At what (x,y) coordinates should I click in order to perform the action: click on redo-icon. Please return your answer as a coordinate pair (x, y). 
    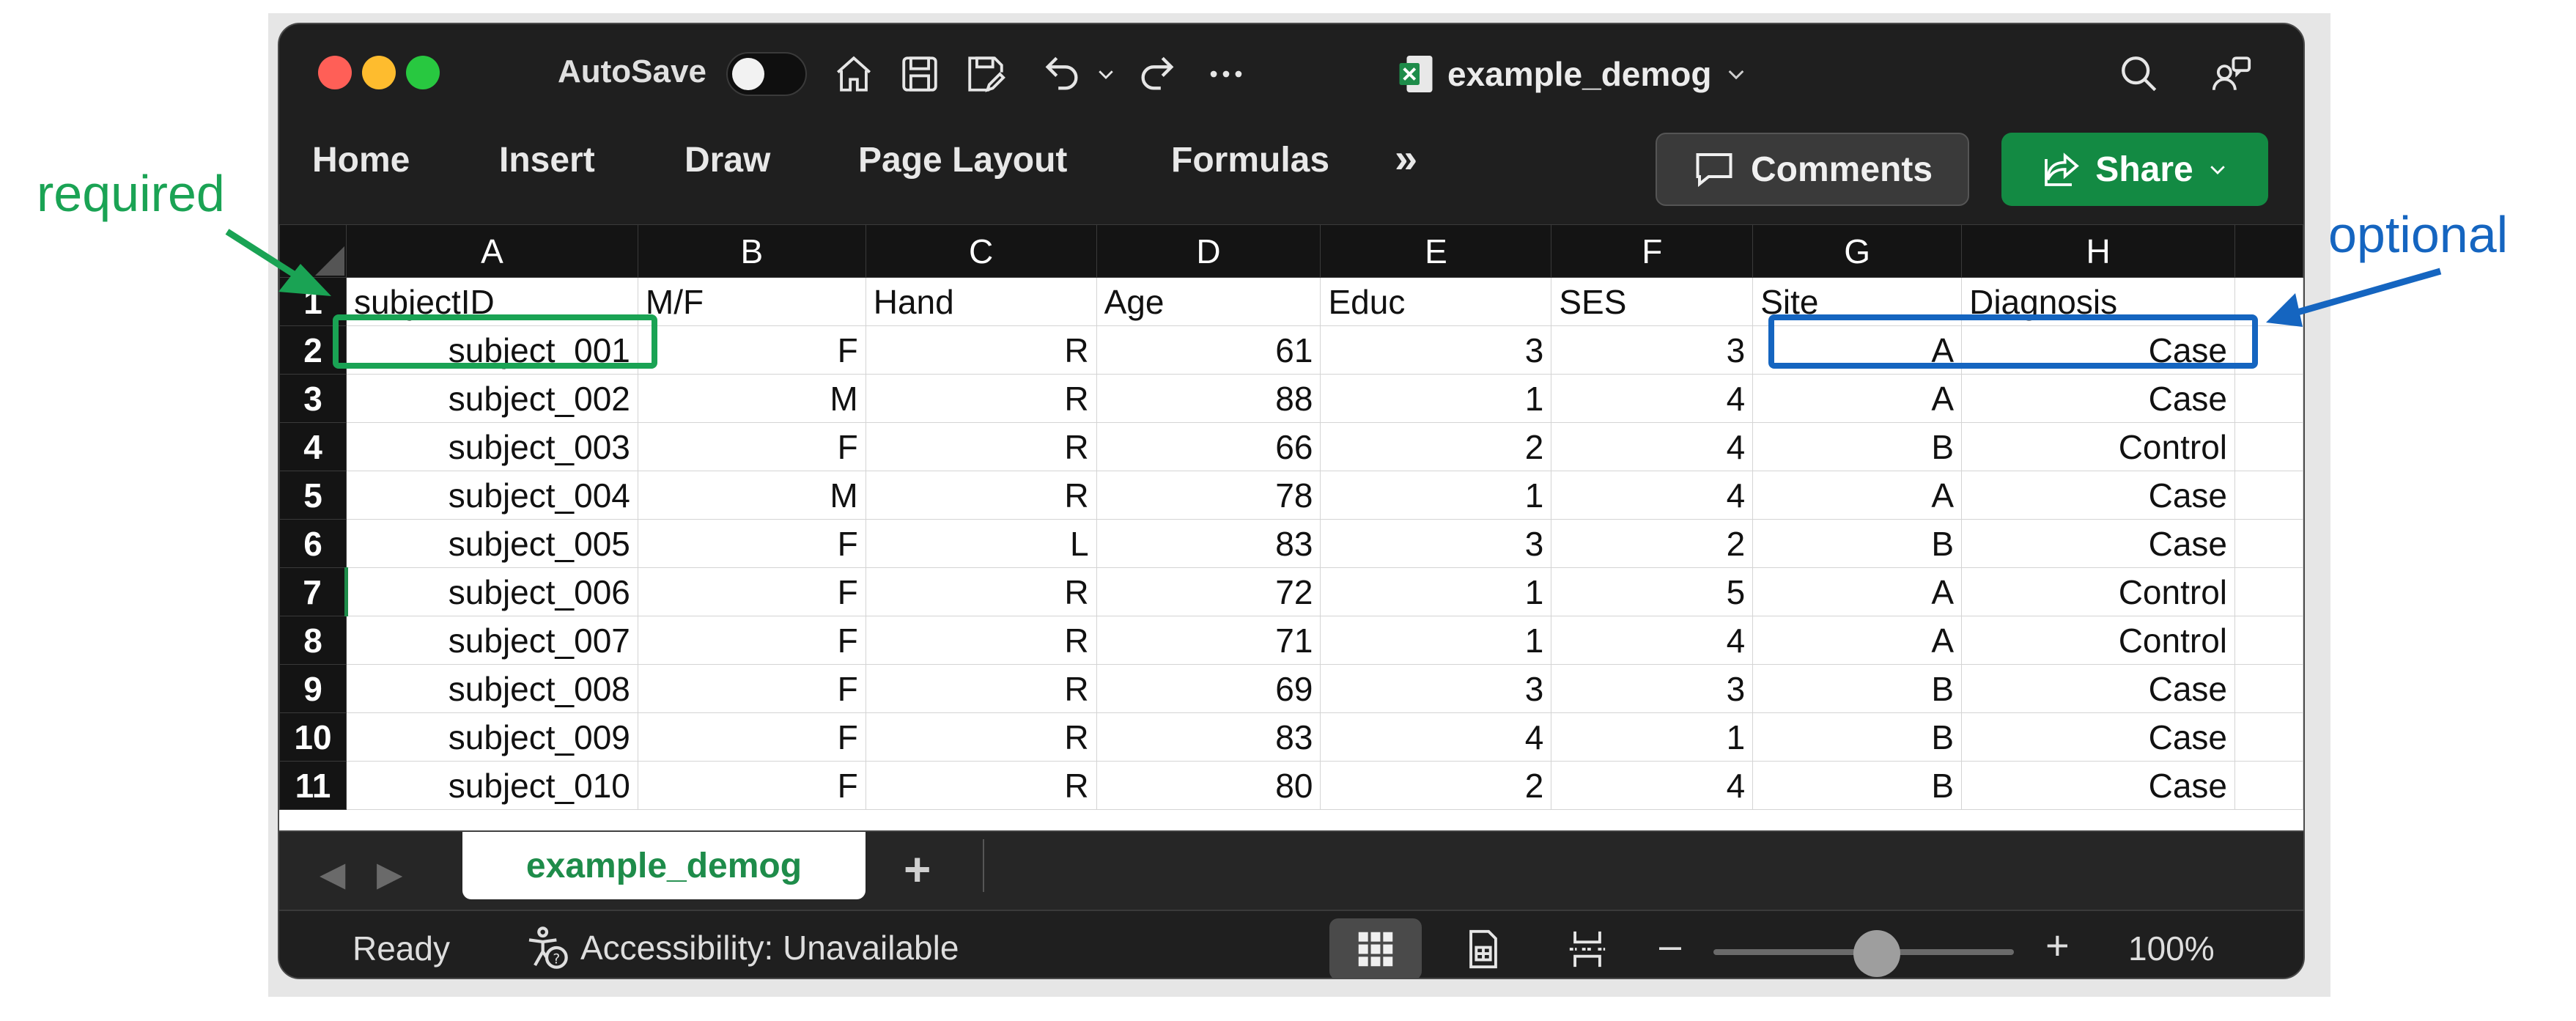
    Looking at the image, I should click on (1157, 74).